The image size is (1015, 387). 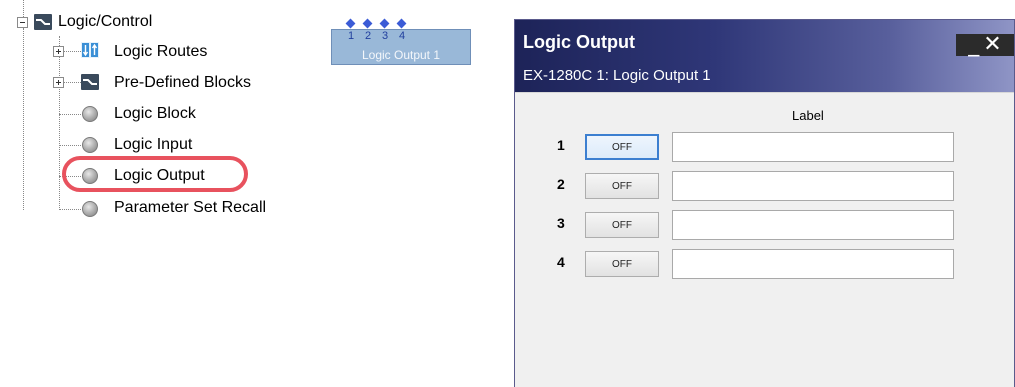 What do you see at coordinates (561, 223) in the screenshot?
I see `row-number: 3` at bounding box center [561, 223].